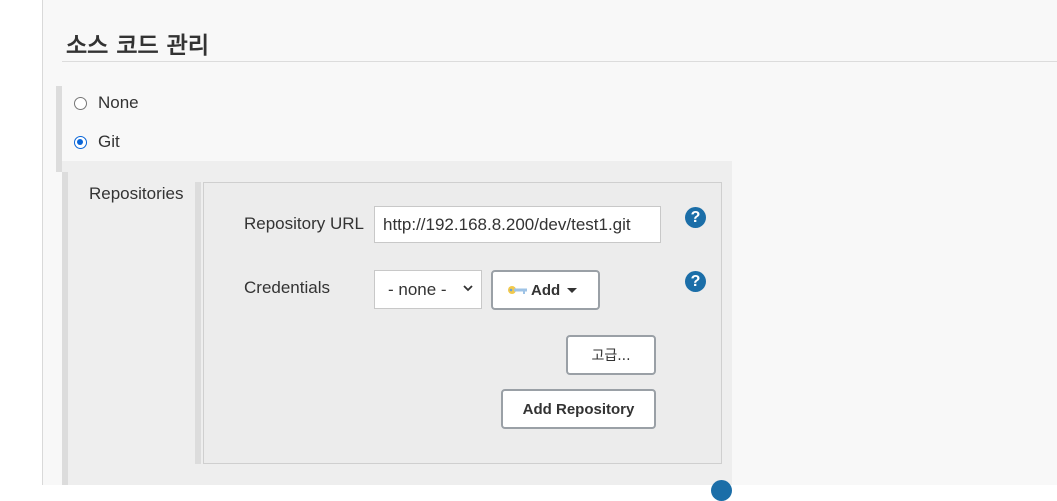 This screenshot has width=1057, height=501. I want to click on repositories-label: Repositories, so click(136, 193).